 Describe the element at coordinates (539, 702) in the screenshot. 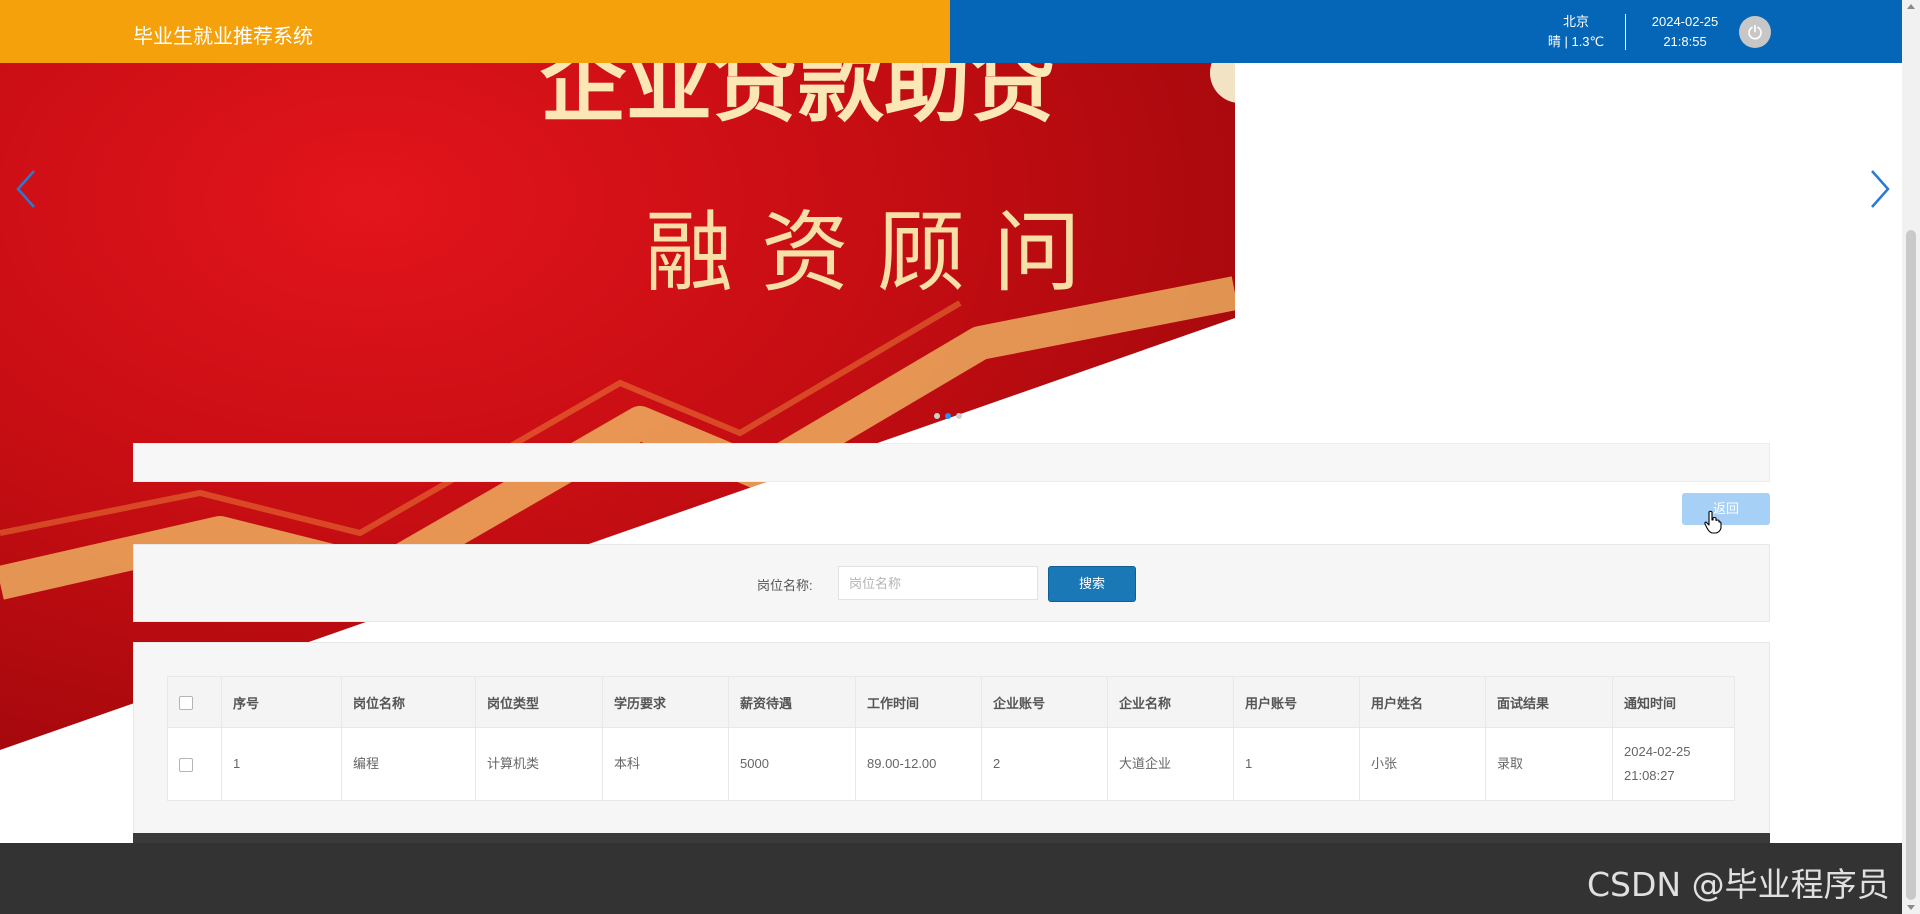

I see `column-header: 岗位类型` at that location.